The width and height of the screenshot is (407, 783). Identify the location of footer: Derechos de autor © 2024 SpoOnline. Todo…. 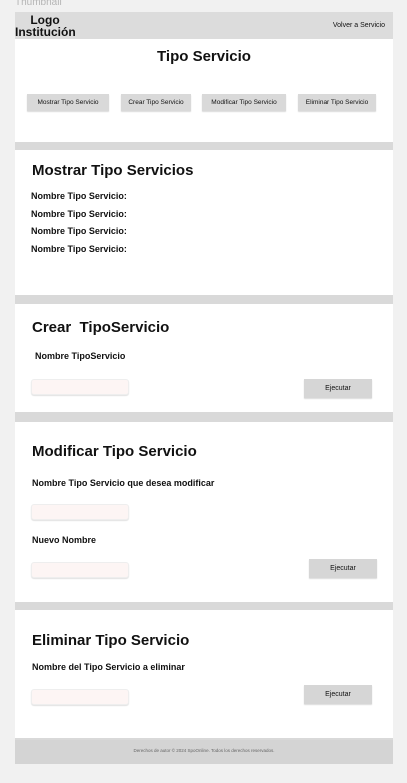
(204, 752).